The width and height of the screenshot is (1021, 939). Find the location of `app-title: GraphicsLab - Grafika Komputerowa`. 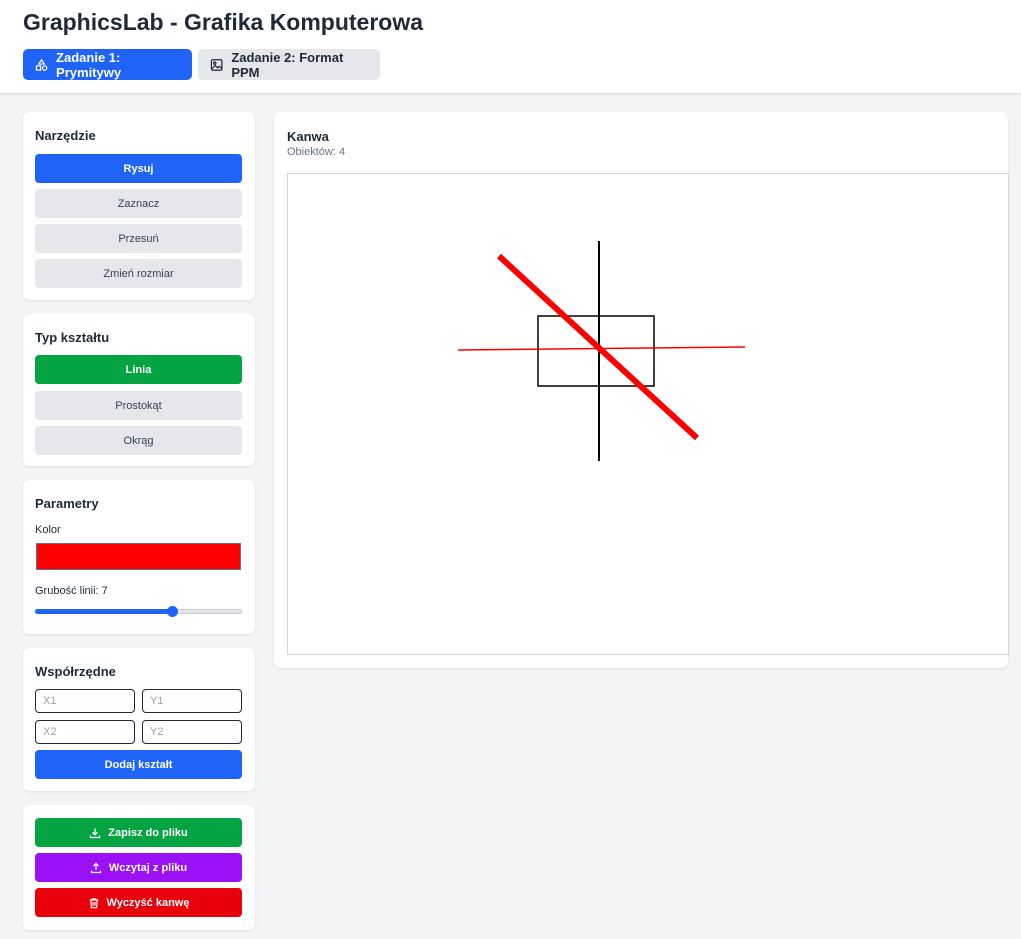

app-title: GraphicsLab - Grafika Komputerowa is located at coordinates (223, 22).